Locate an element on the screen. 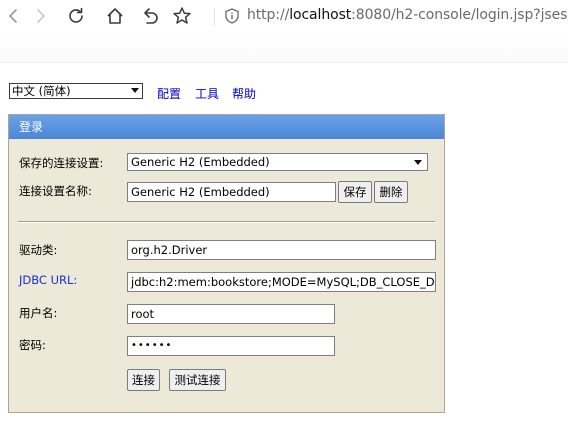 The image size is (568, 422). home-icon is located at coordinates (115, 16).